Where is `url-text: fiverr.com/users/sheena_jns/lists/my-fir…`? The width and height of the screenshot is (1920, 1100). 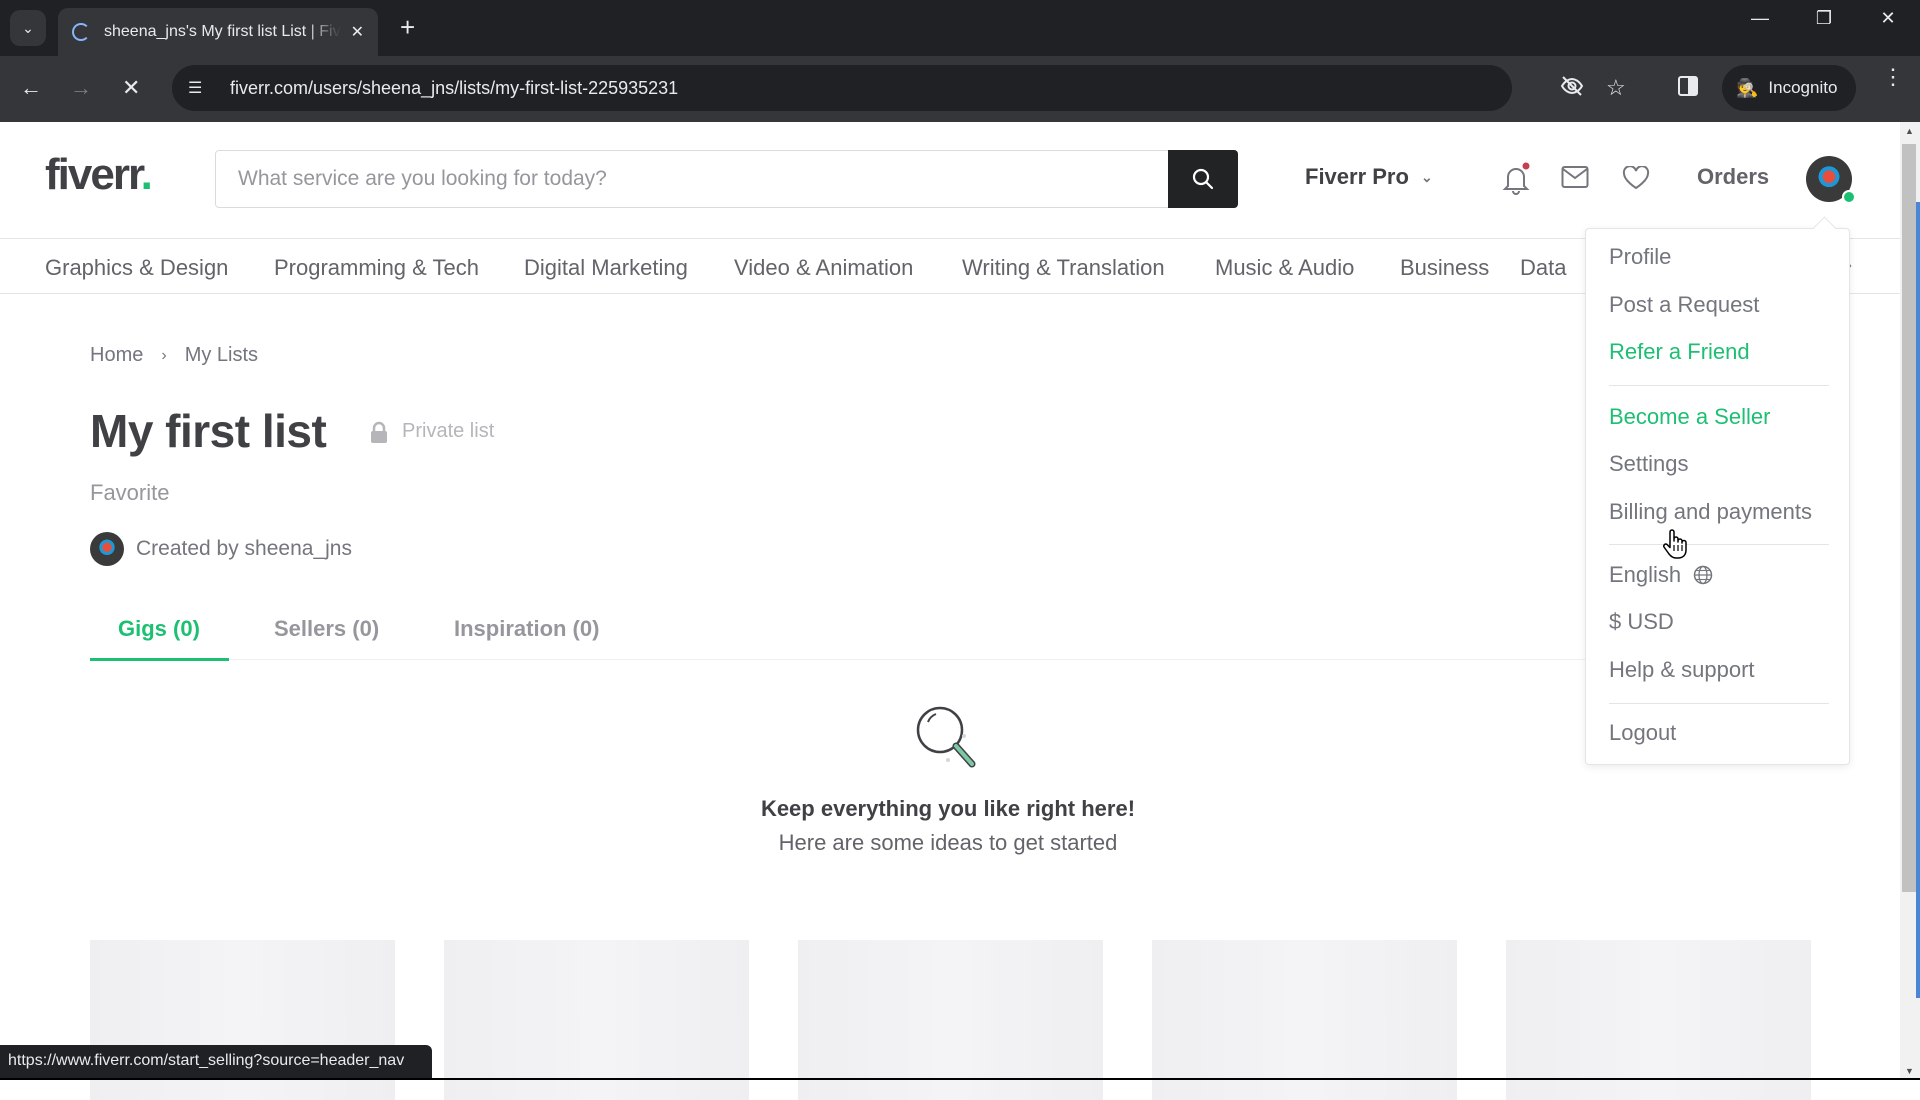
url-text: fiverr.com/users/sheena_jns/lists/my-fir… is located at coordinates (454, 87).